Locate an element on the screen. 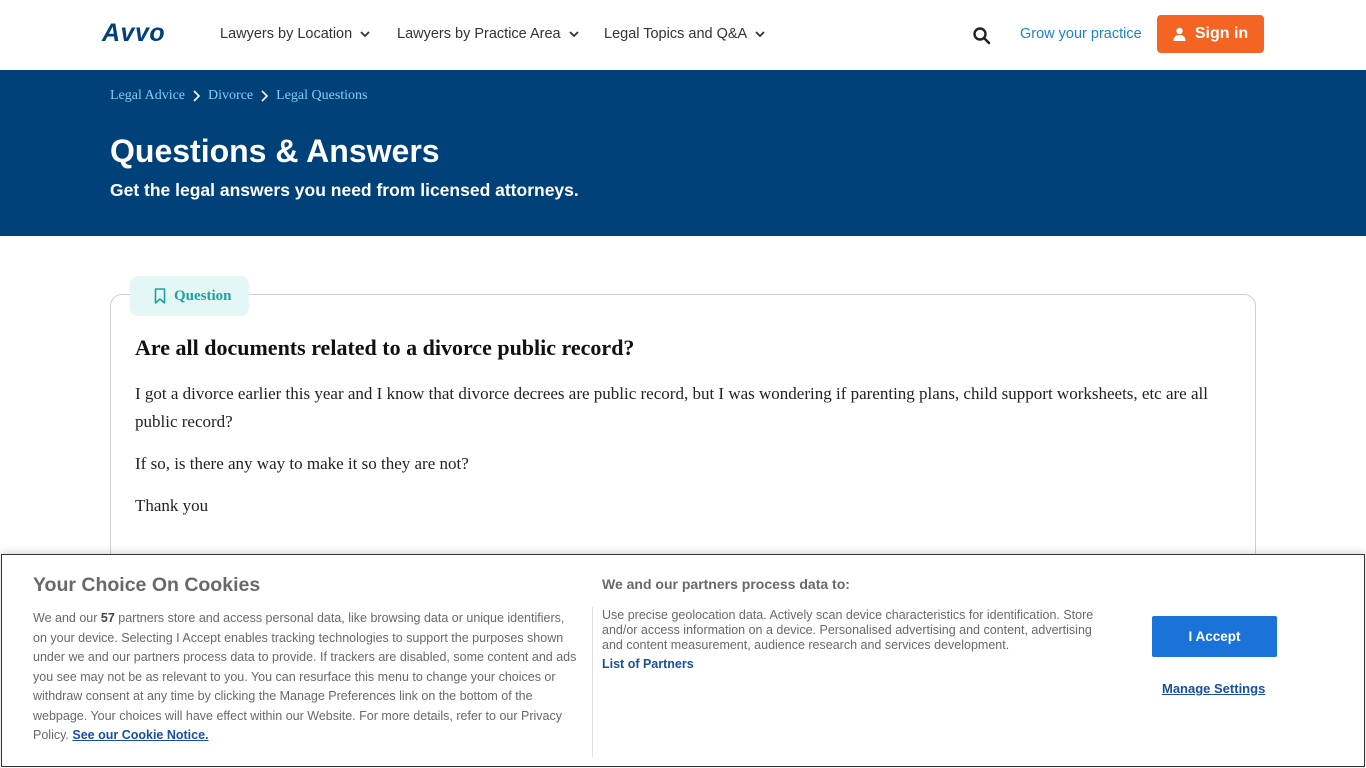 The image size is (1366, 768). sign-in-label: Sign in is located at coordinates (1221, 33).